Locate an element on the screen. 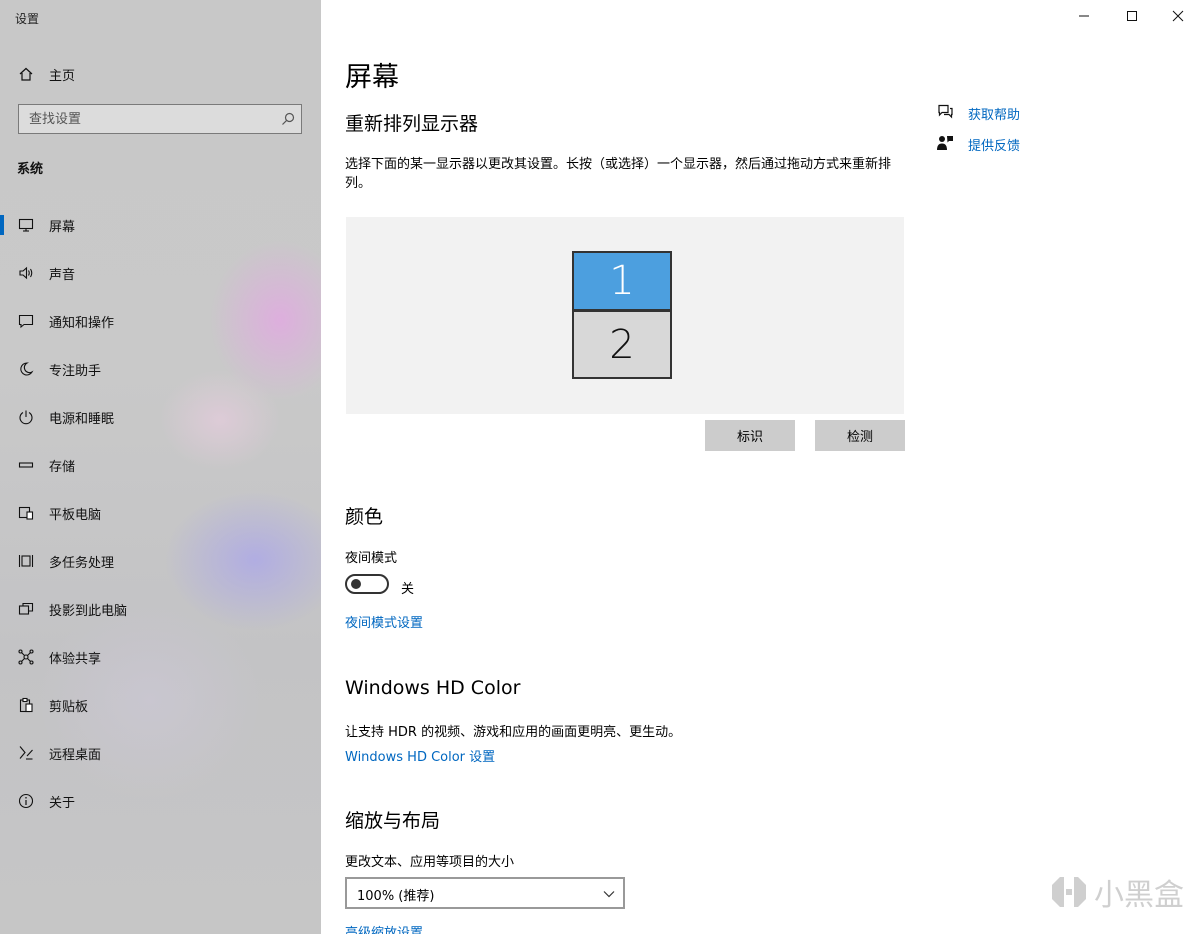 The height and width of the screenshot is (934, 1202). sidebar-item-power: 电源和睡眠 is located at coordinates (160, 417).